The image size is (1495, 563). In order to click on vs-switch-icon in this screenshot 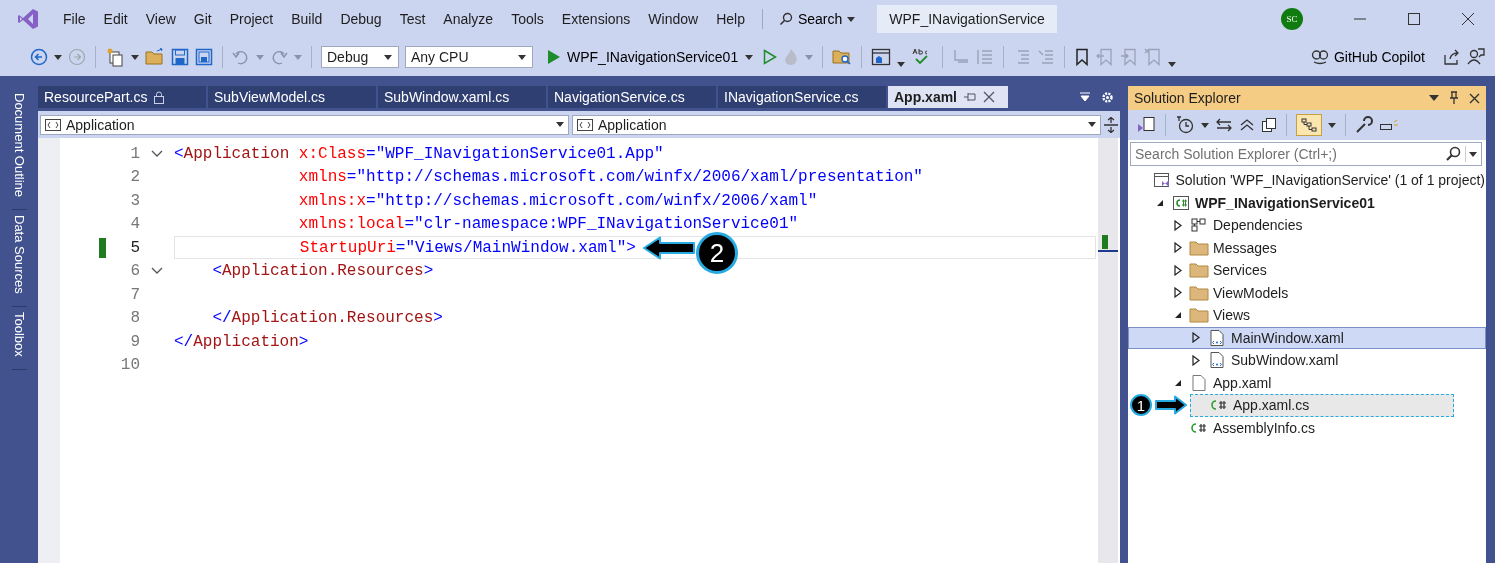, I will do `click(1146, 125)`.